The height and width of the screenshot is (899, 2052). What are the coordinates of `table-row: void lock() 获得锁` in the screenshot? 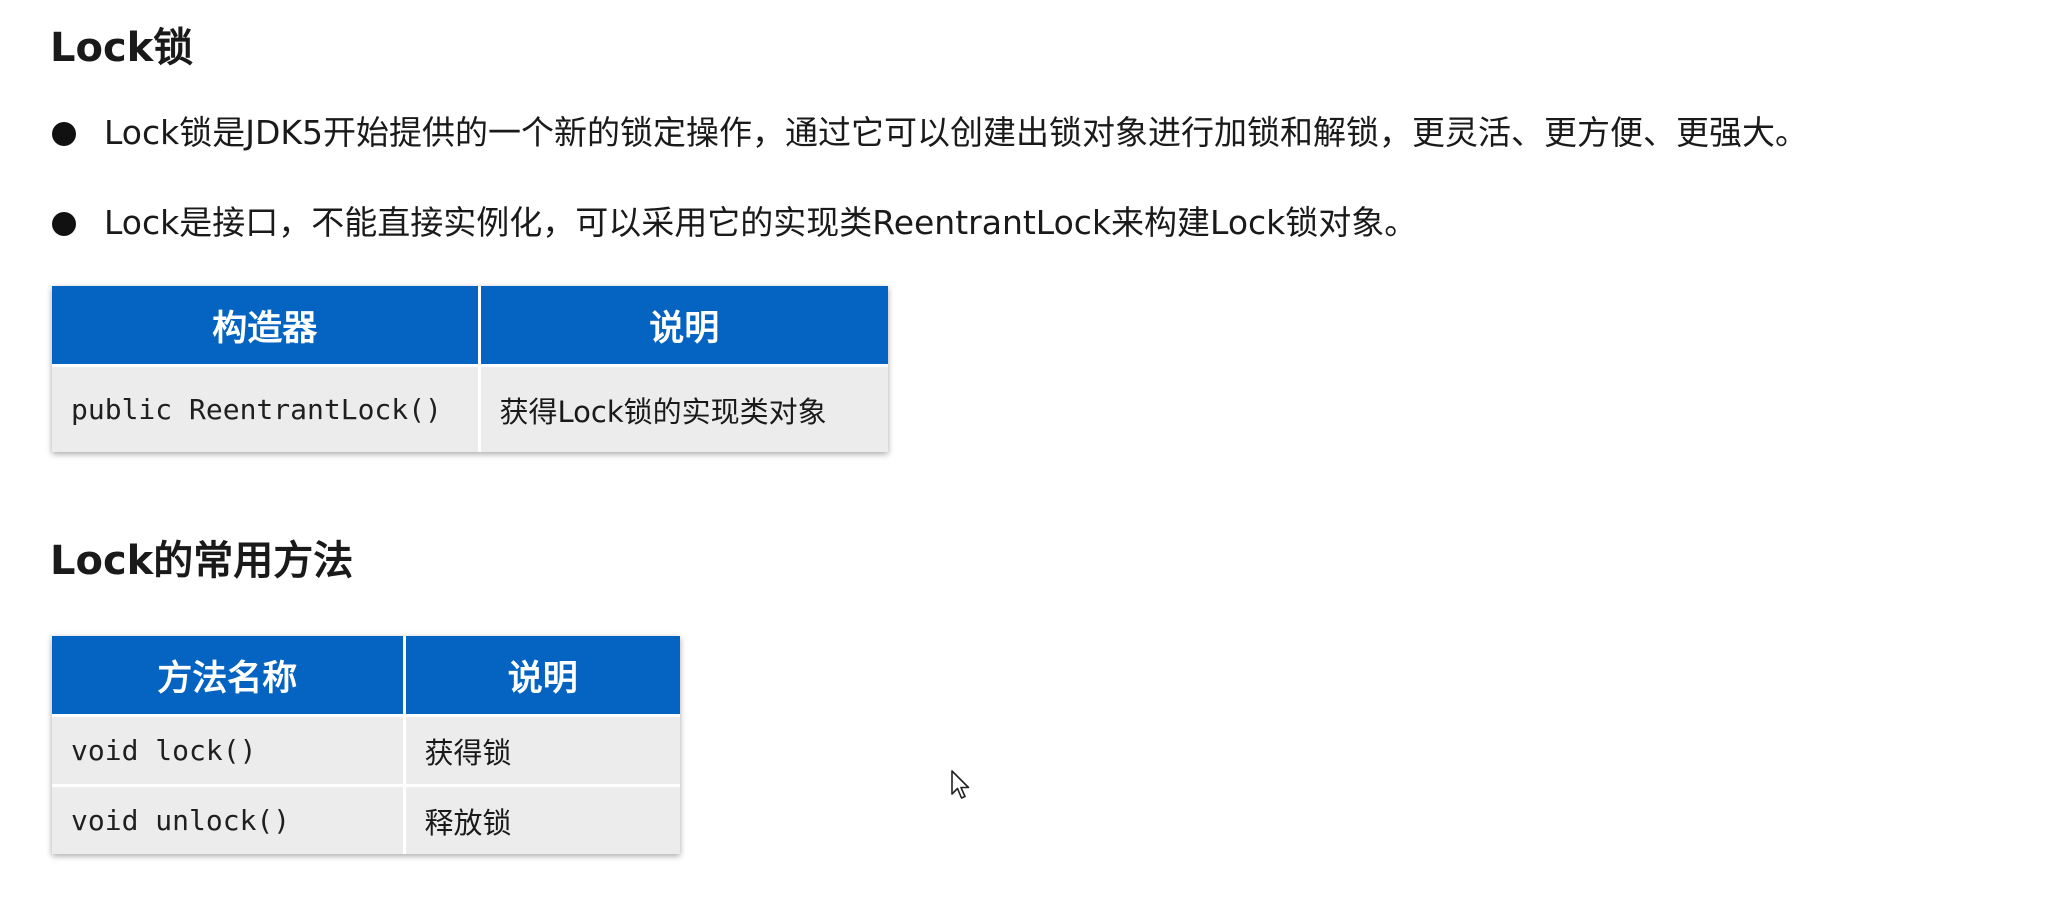 It's located at (366, 751).